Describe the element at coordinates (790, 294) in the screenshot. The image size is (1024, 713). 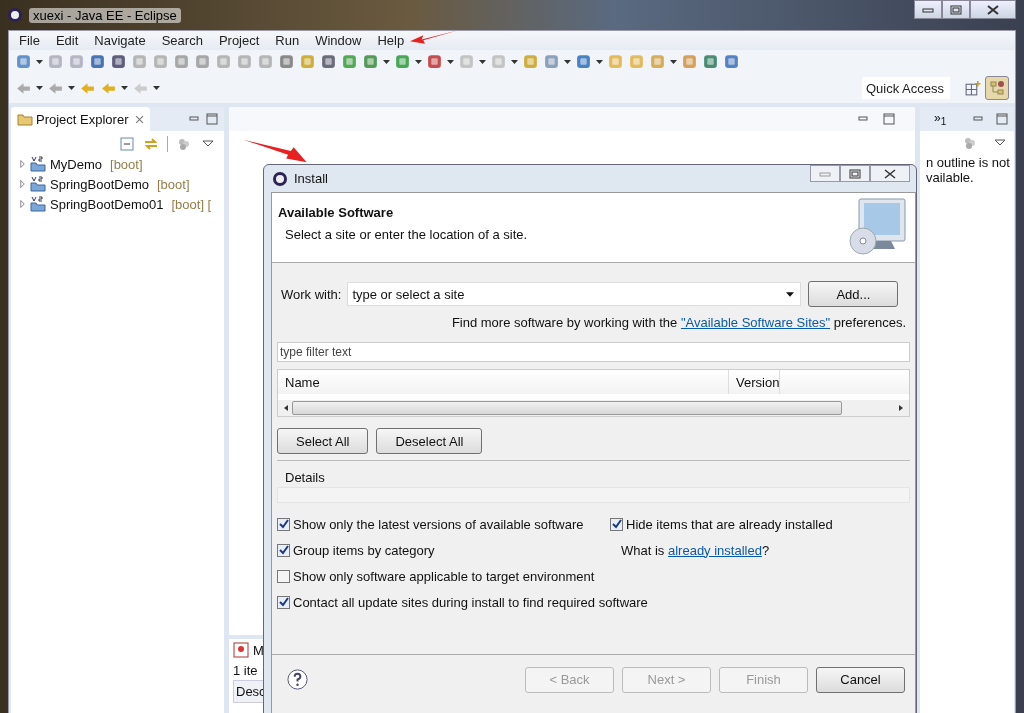
I see `dropdown-arrow-icon` at that location.